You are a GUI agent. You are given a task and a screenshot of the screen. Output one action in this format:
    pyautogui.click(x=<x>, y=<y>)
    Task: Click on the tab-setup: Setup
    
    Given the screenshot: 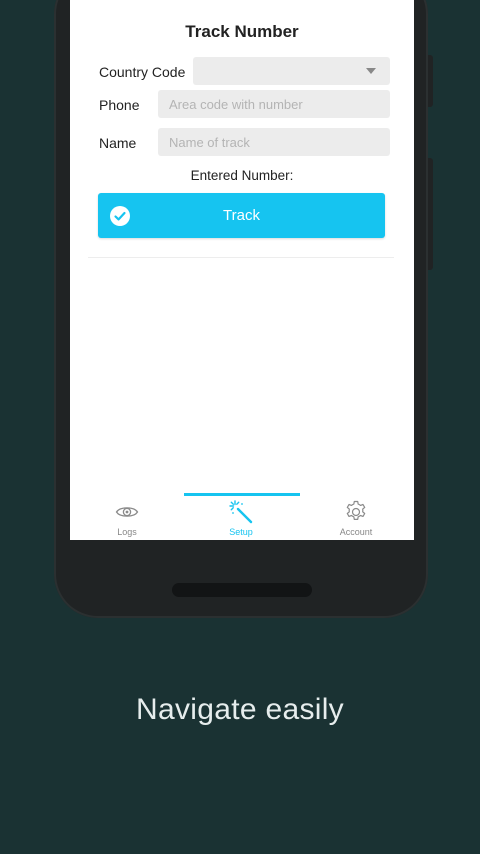 What is the action you would take?
    pyautogui.click(x=241, y=519)
    